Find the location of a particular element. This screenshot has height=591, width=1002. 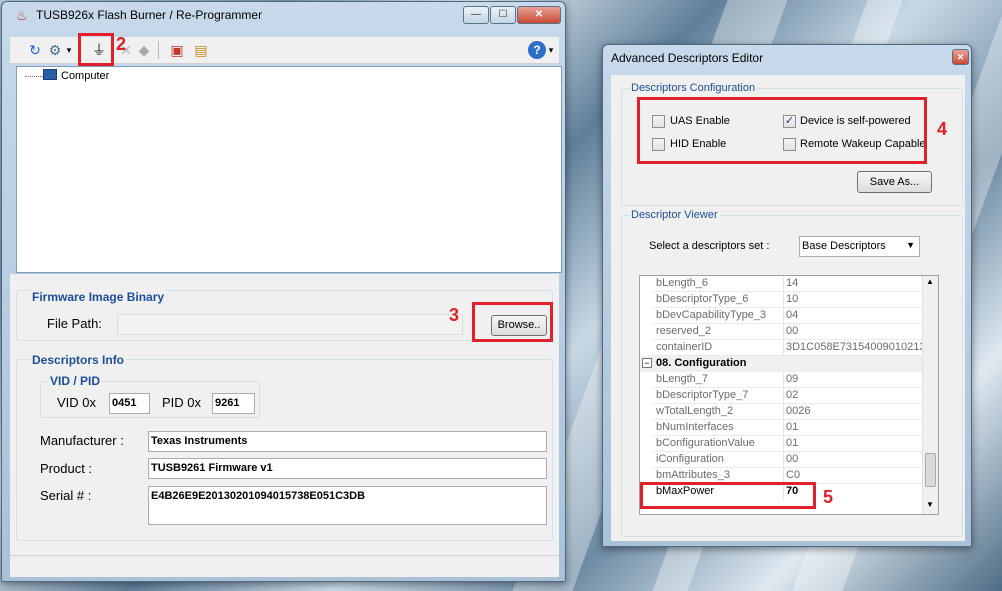

grid-row: reserved_2 00 is located at coordinates (782, 332).